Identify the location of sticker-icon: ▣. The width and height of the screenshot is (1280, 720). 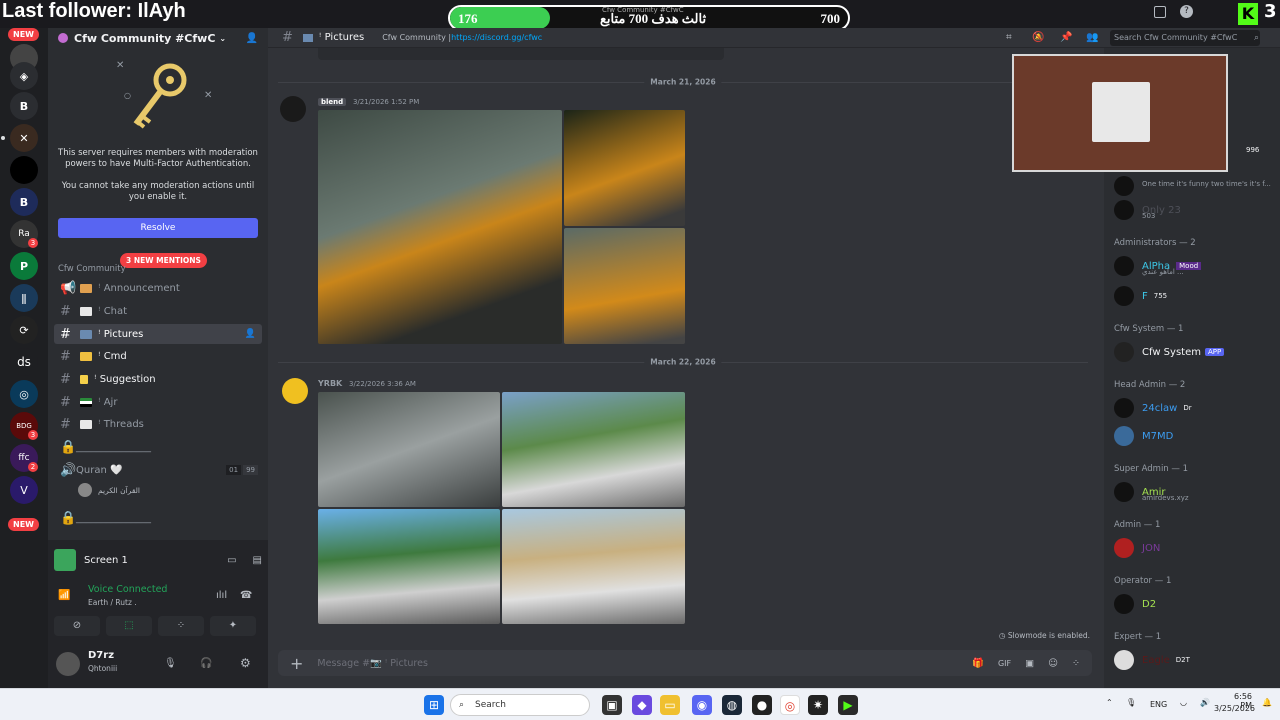
(1029, 663).